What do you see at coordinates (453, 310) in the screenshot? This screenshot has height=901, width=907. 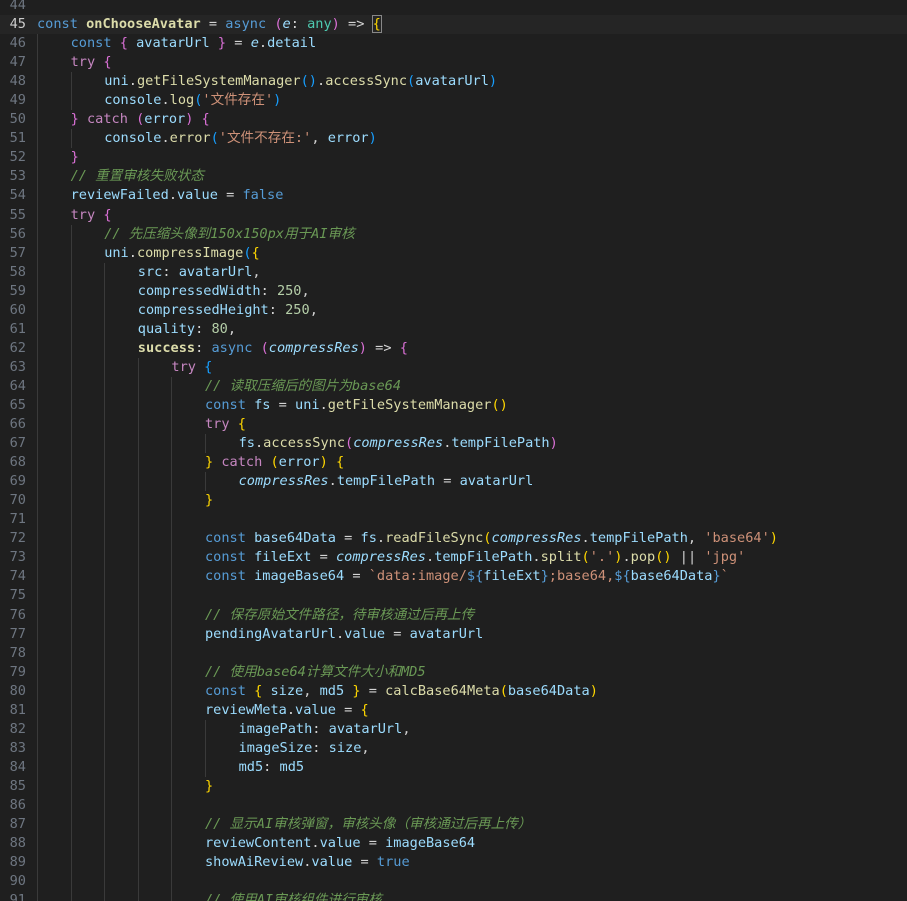 I see `code-line: 60 compressedHeight: 250,` at bounding box center [453, 310].